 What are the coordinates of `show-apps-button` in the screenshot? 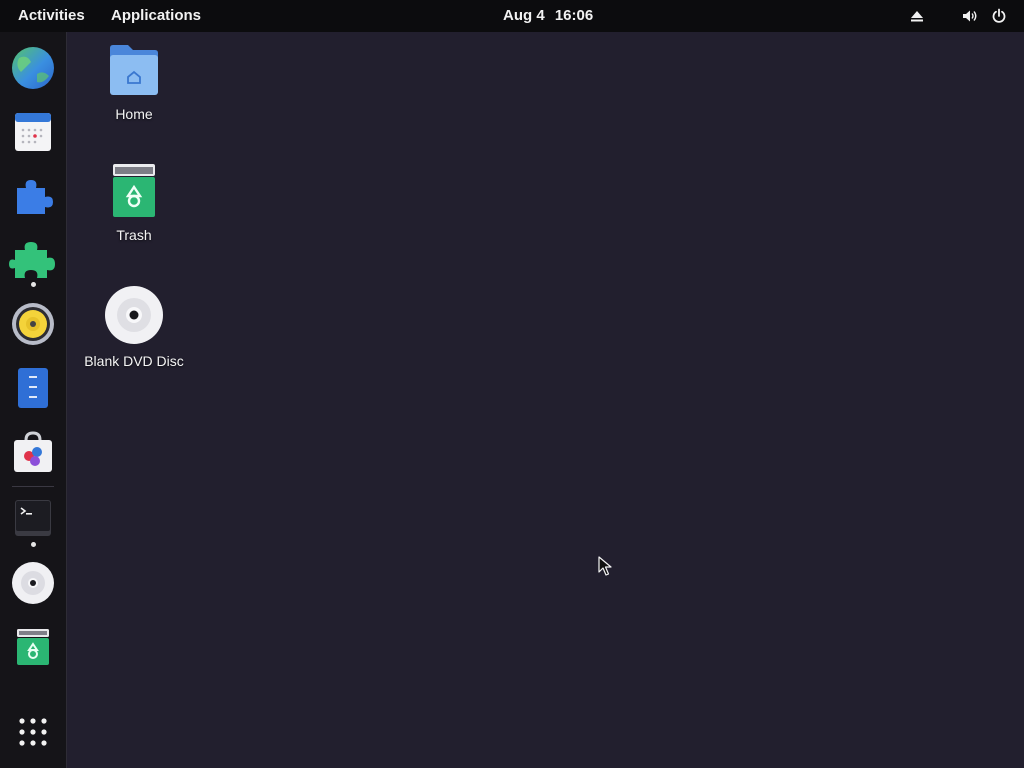 It's located at (33, 732).